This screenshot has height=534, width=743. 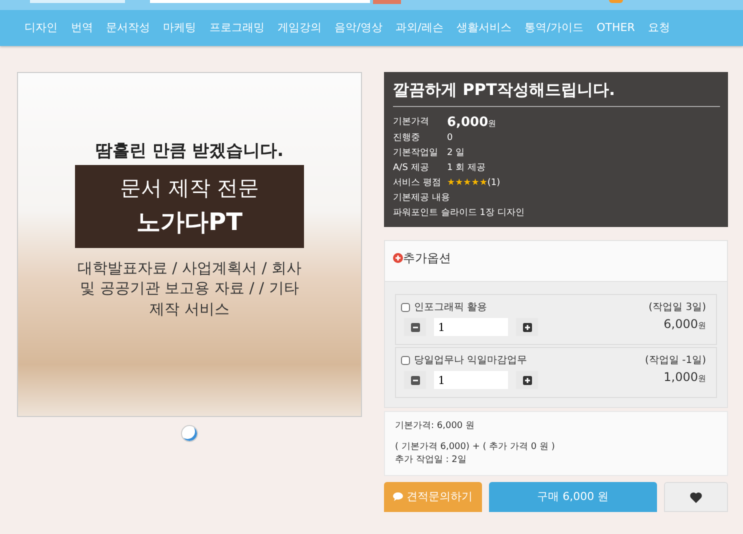 I want to click on detail-label: A/S 제공, so click(x=411, y=168).